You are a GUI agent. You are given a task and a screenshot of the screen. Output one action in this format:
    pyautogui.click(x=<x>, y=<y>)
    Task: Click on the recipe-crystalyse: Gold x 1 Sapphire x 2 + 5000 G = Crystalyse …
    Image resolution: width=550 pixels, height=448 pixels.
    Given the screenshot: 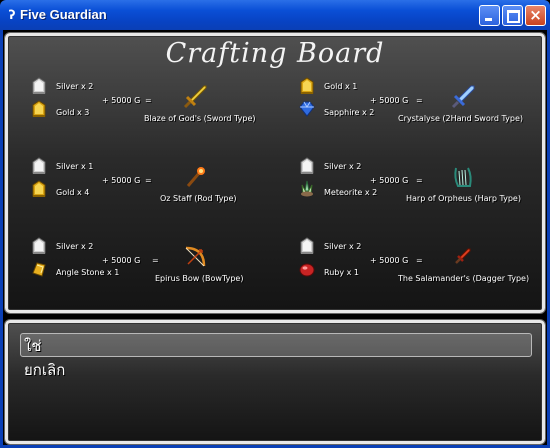 What is the action you would take?
    pyautogui.click(x=424, y=111)
    